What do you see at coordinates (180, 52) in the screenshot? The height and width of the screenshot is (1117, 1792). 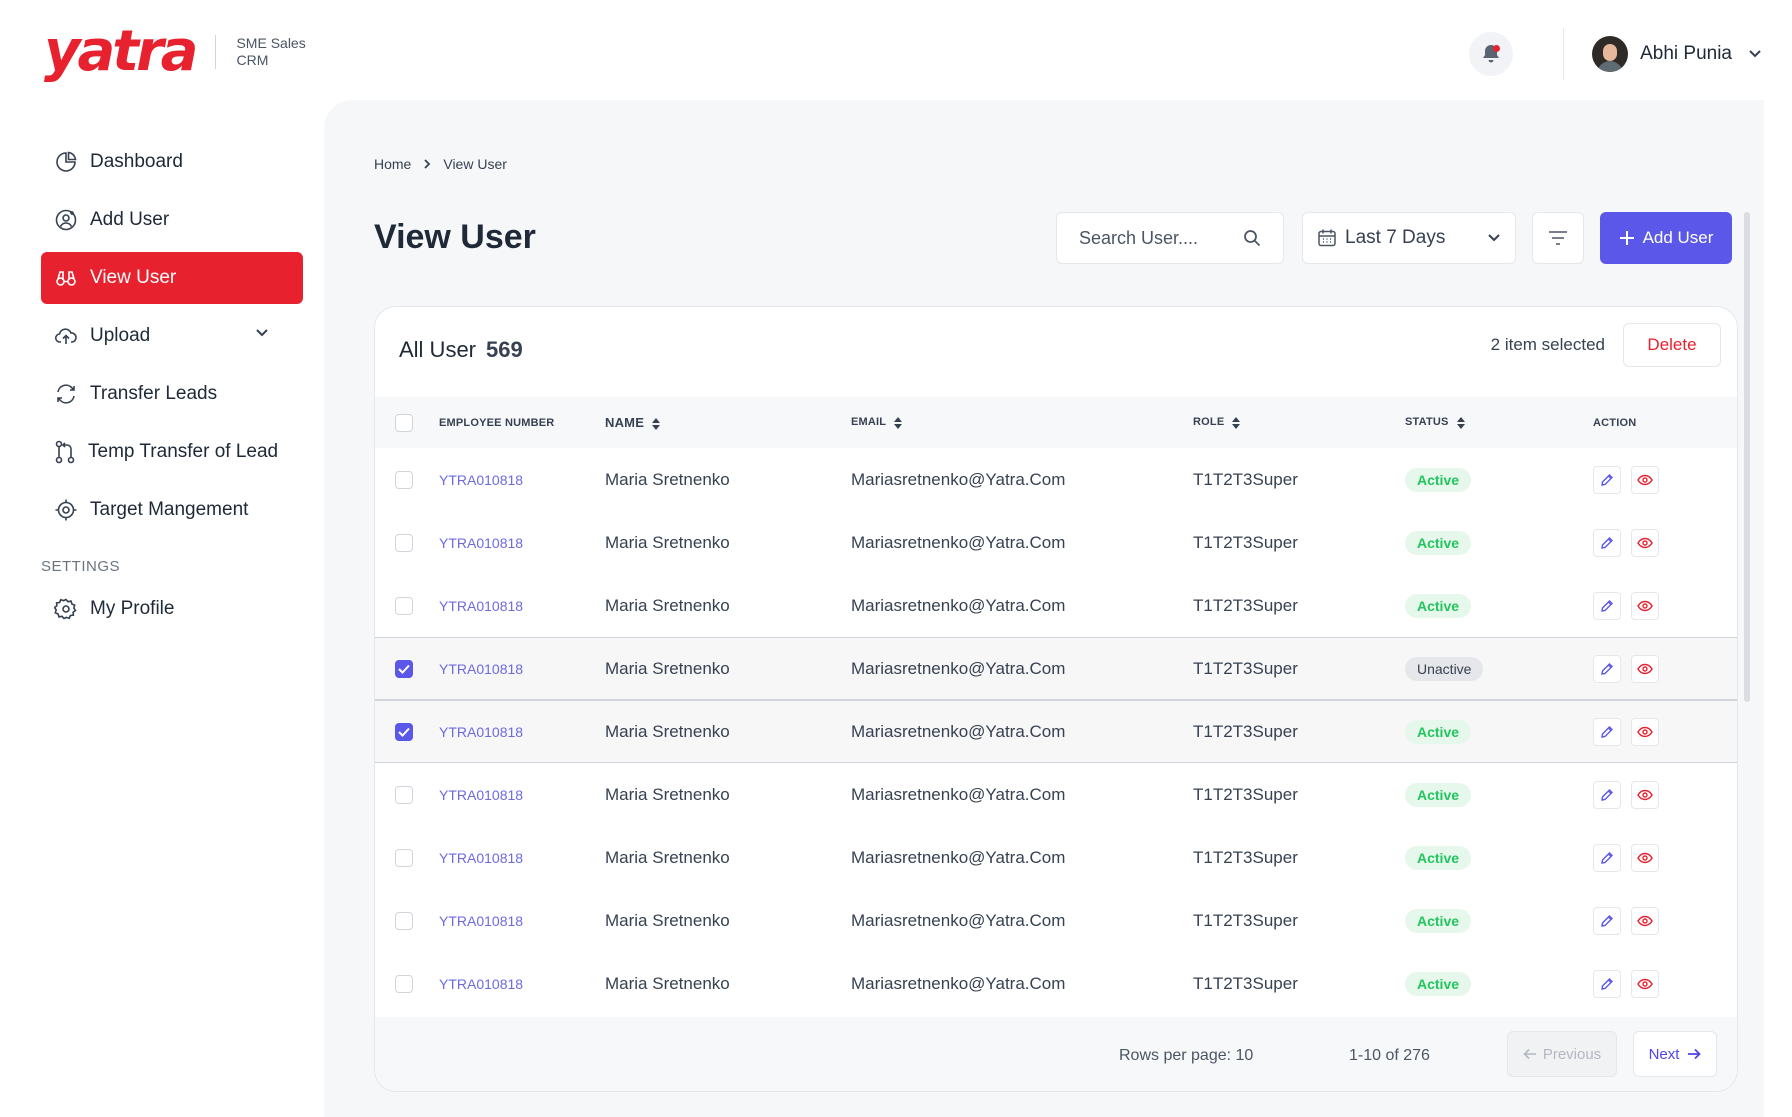 I see `brand-logo: yatra SME Sales CRM` at bounding box center [180, 52].